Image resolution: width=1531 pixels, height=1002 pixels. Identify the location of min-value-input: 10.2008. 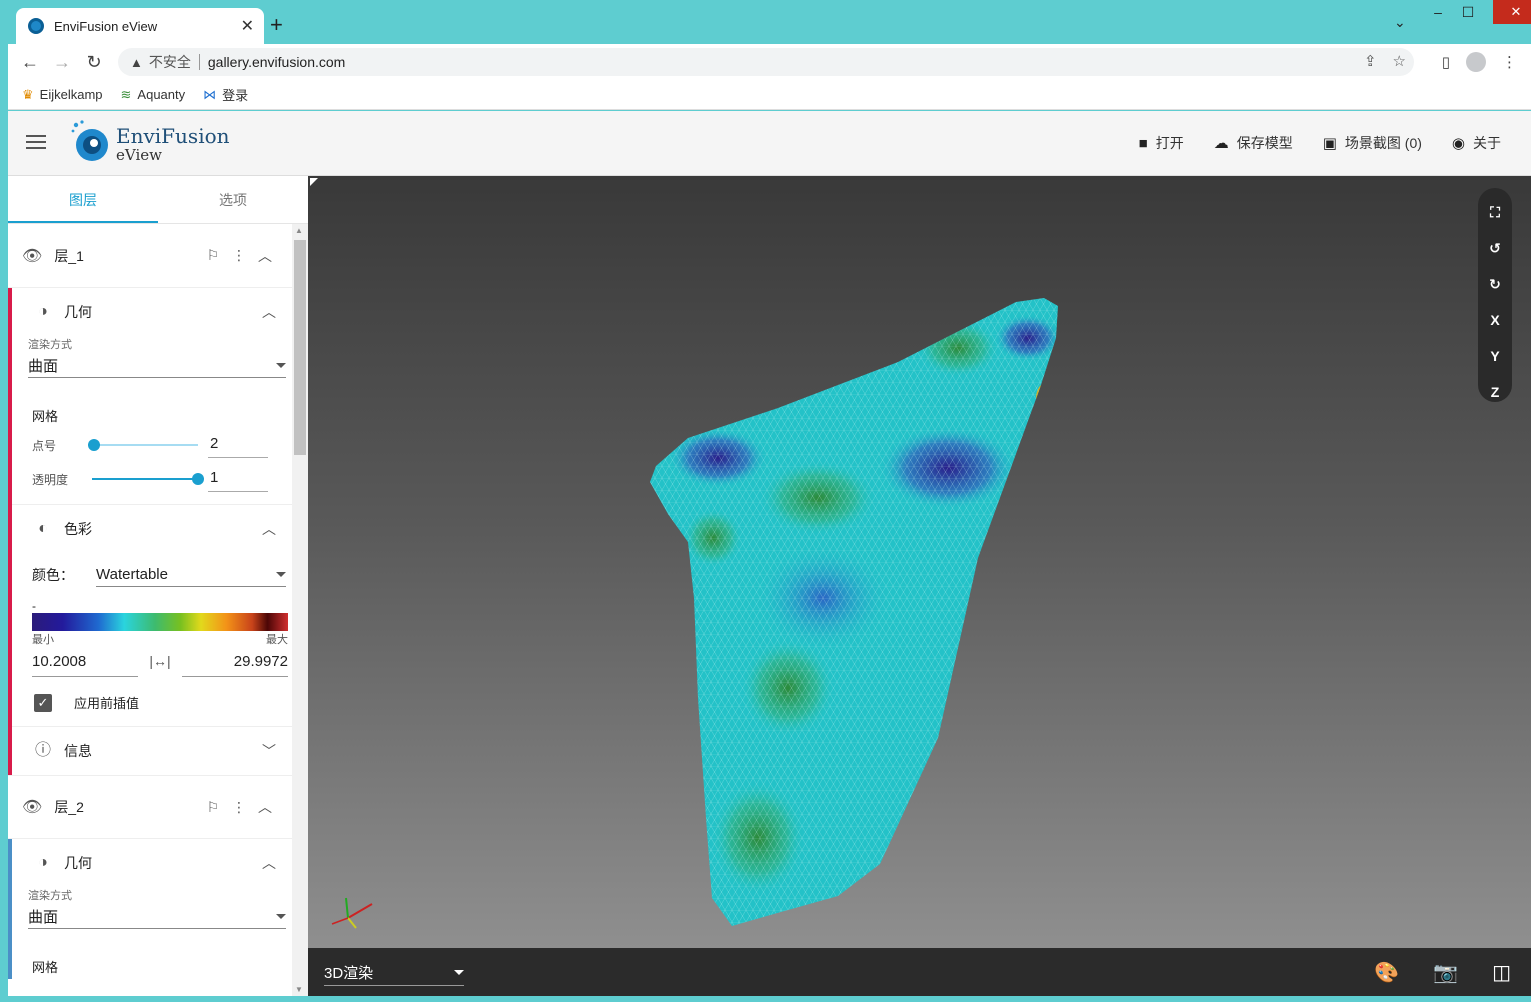
(85, 663).